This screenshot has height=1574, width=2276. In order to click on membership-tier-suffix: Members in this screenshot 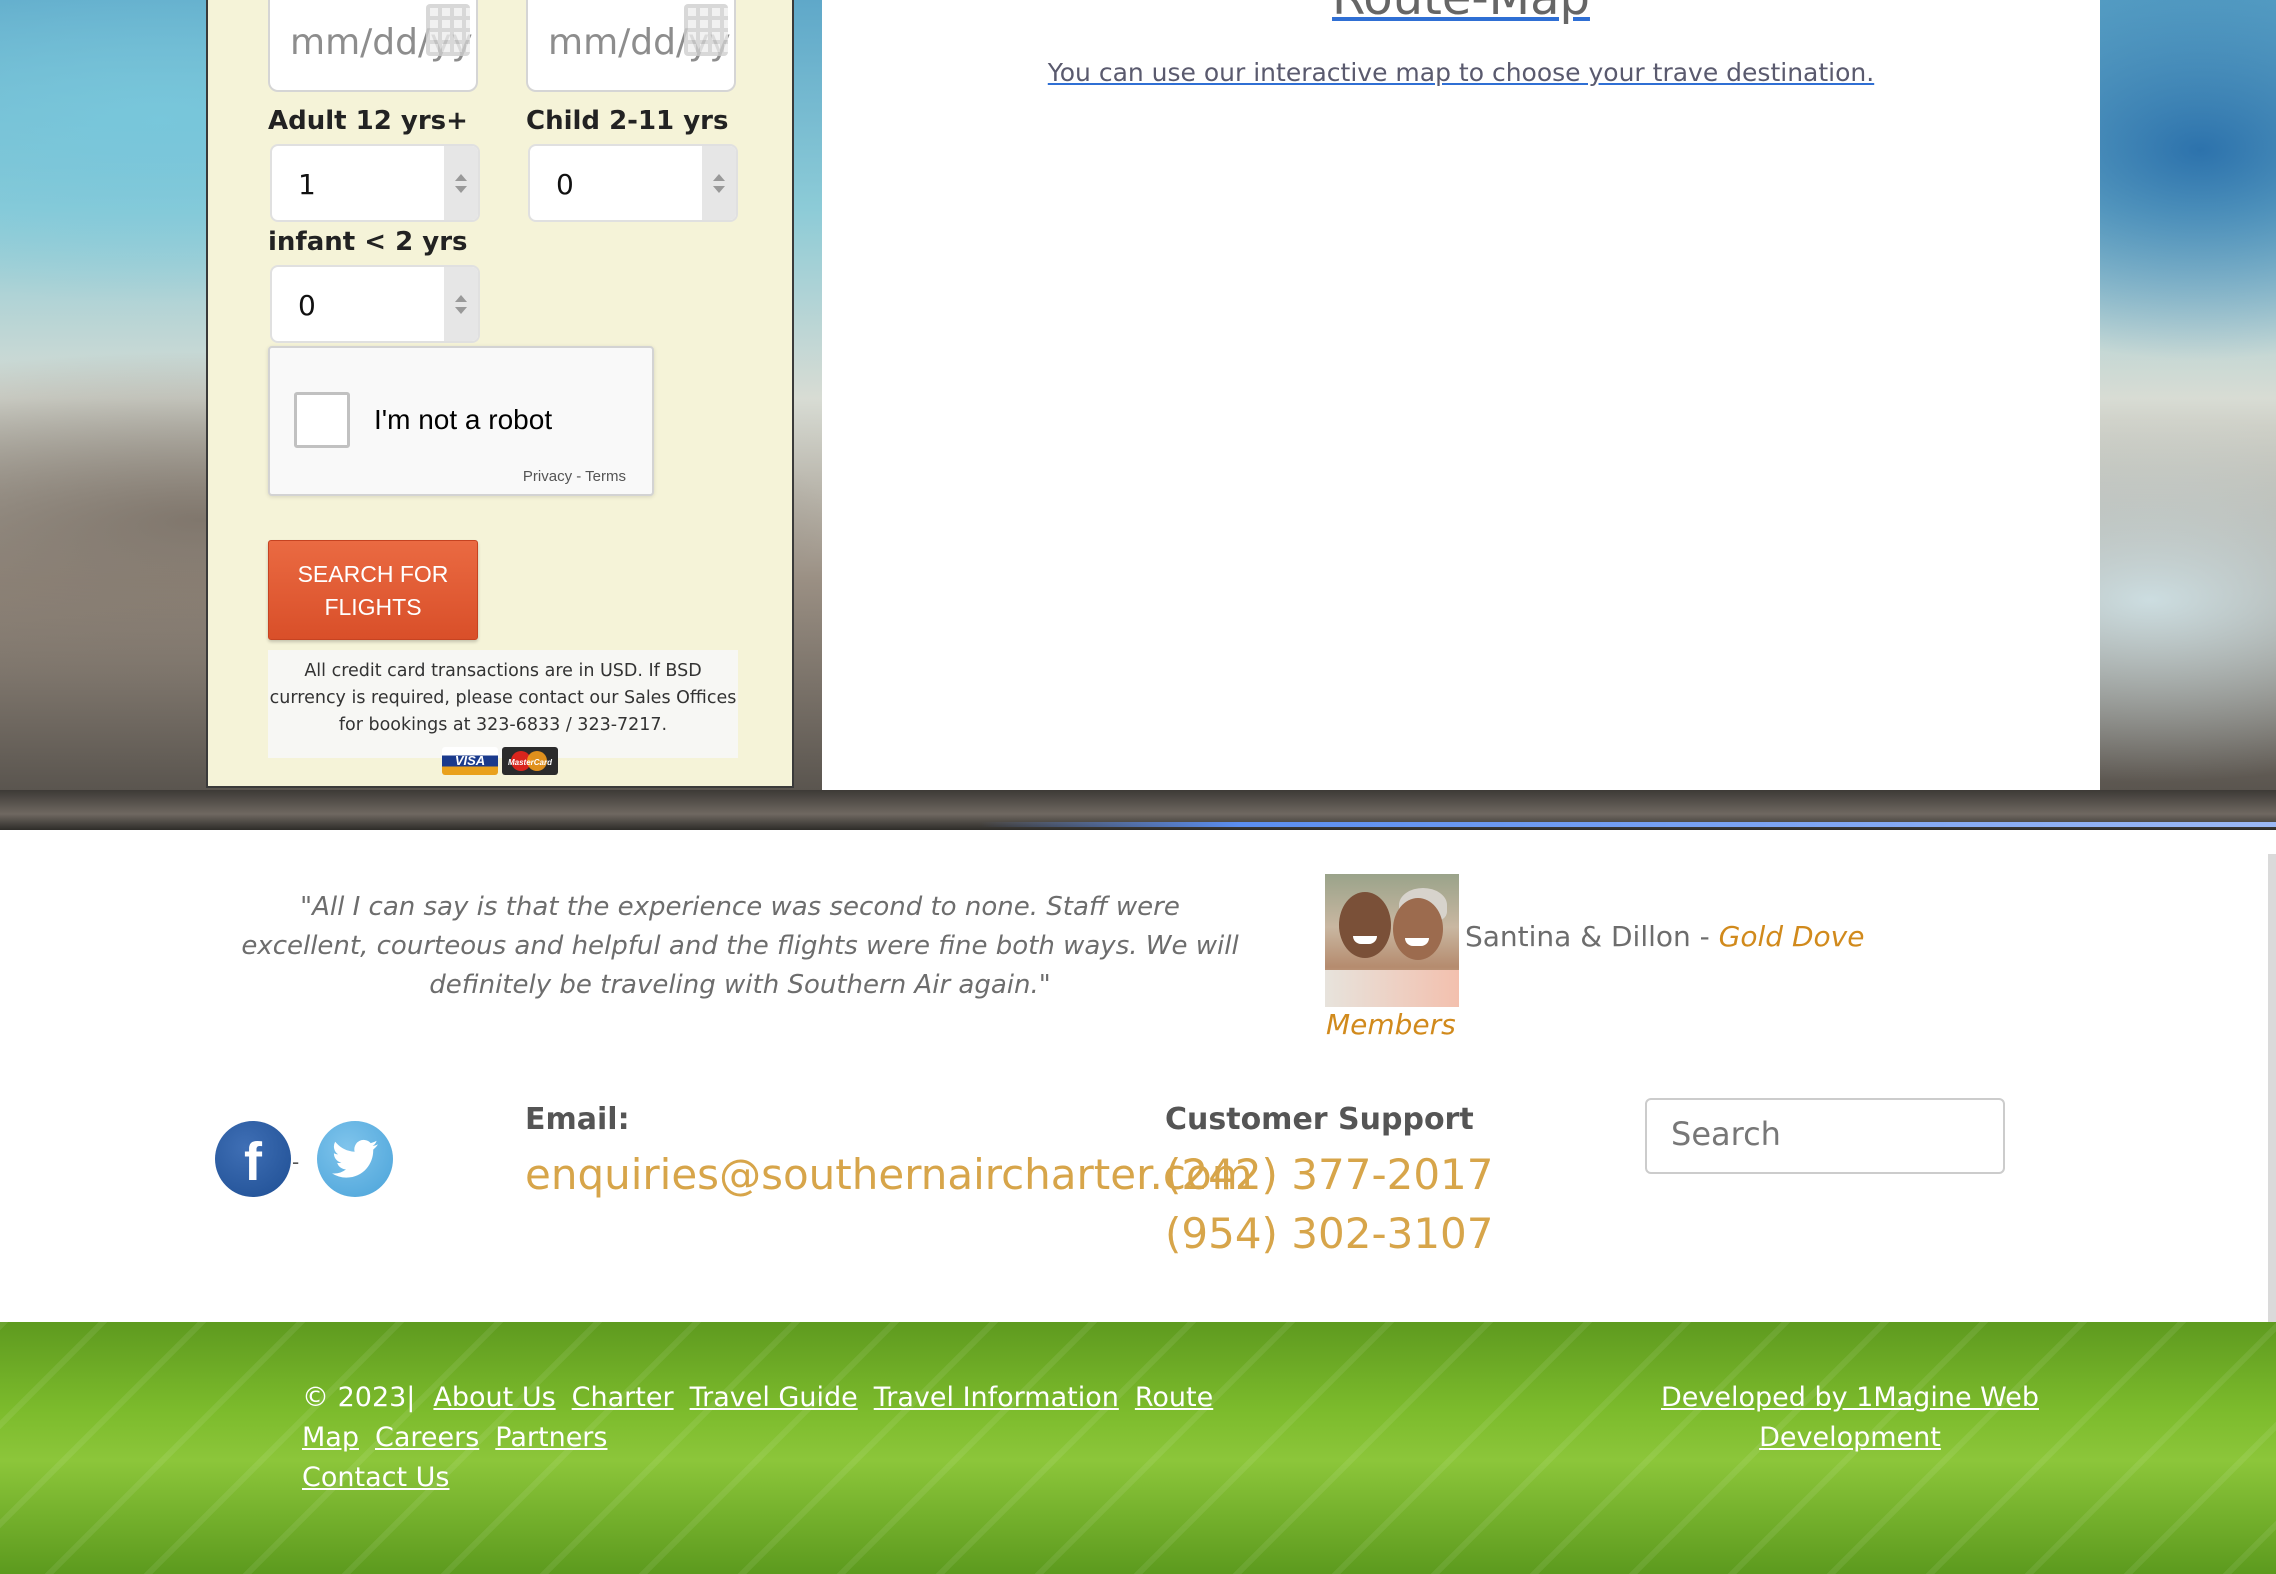, I will do `click(1391, 1024)`.